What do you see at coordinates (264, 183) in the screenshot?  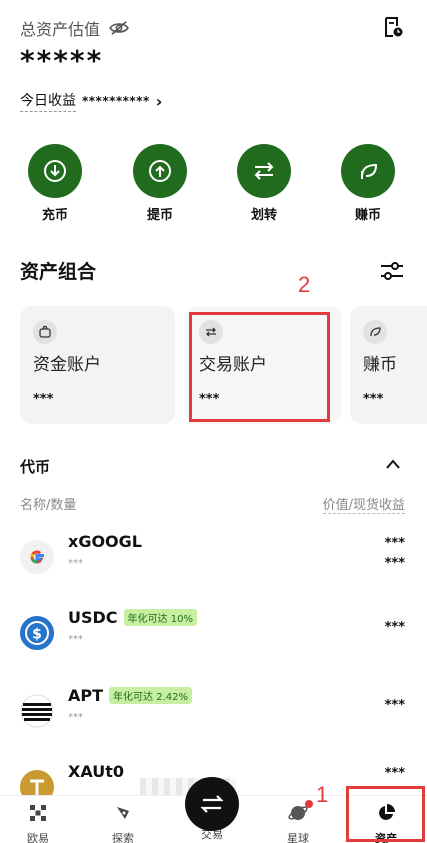 I see `transfer-button: 划转` at bounding box center [264, 183].